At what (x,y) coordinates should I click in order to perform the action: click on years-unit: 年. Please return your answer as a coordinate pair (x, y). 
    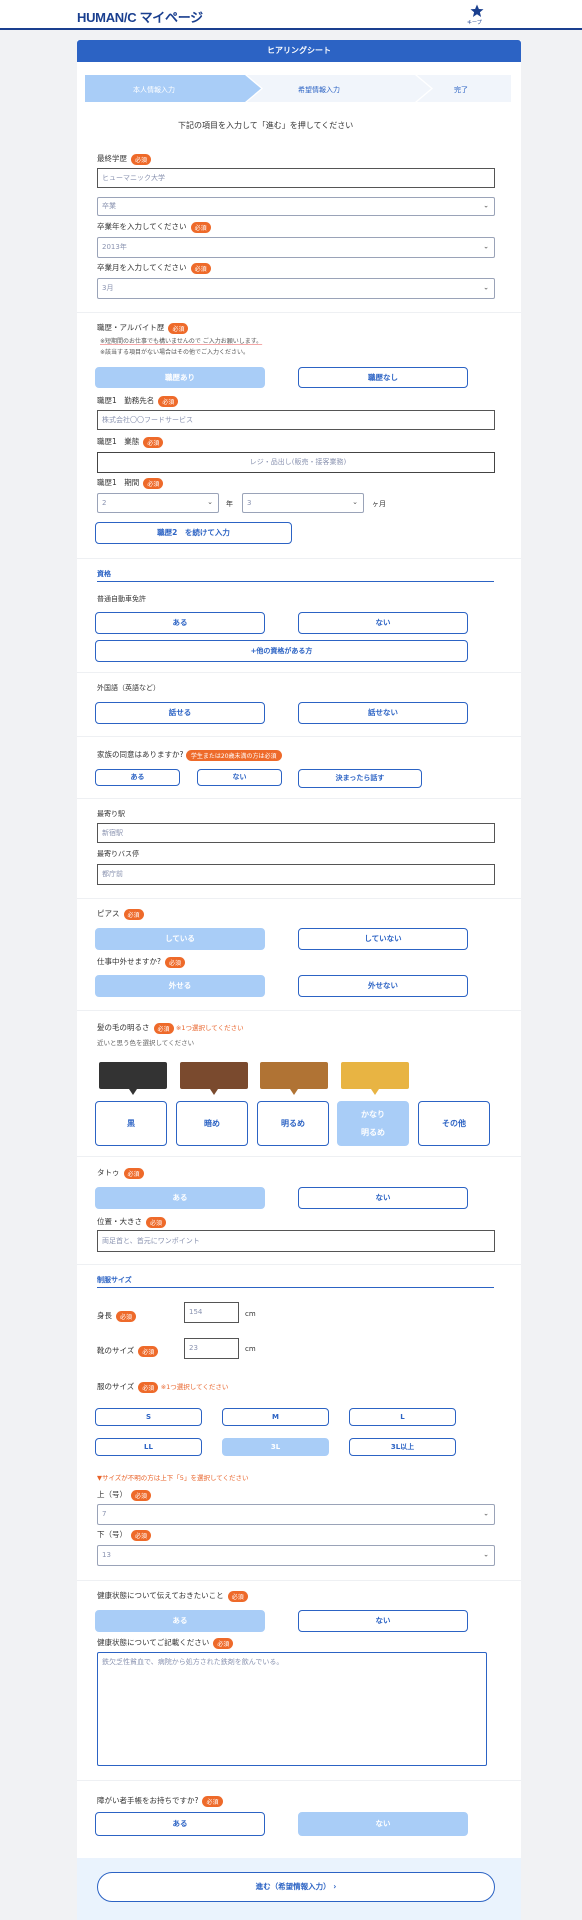
    Looking at the image, I should click on (229, 504).